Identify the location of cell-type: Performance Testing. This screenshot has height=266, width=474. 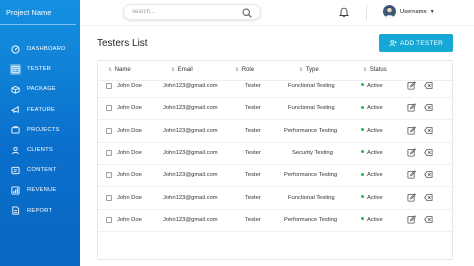
(311, 219).